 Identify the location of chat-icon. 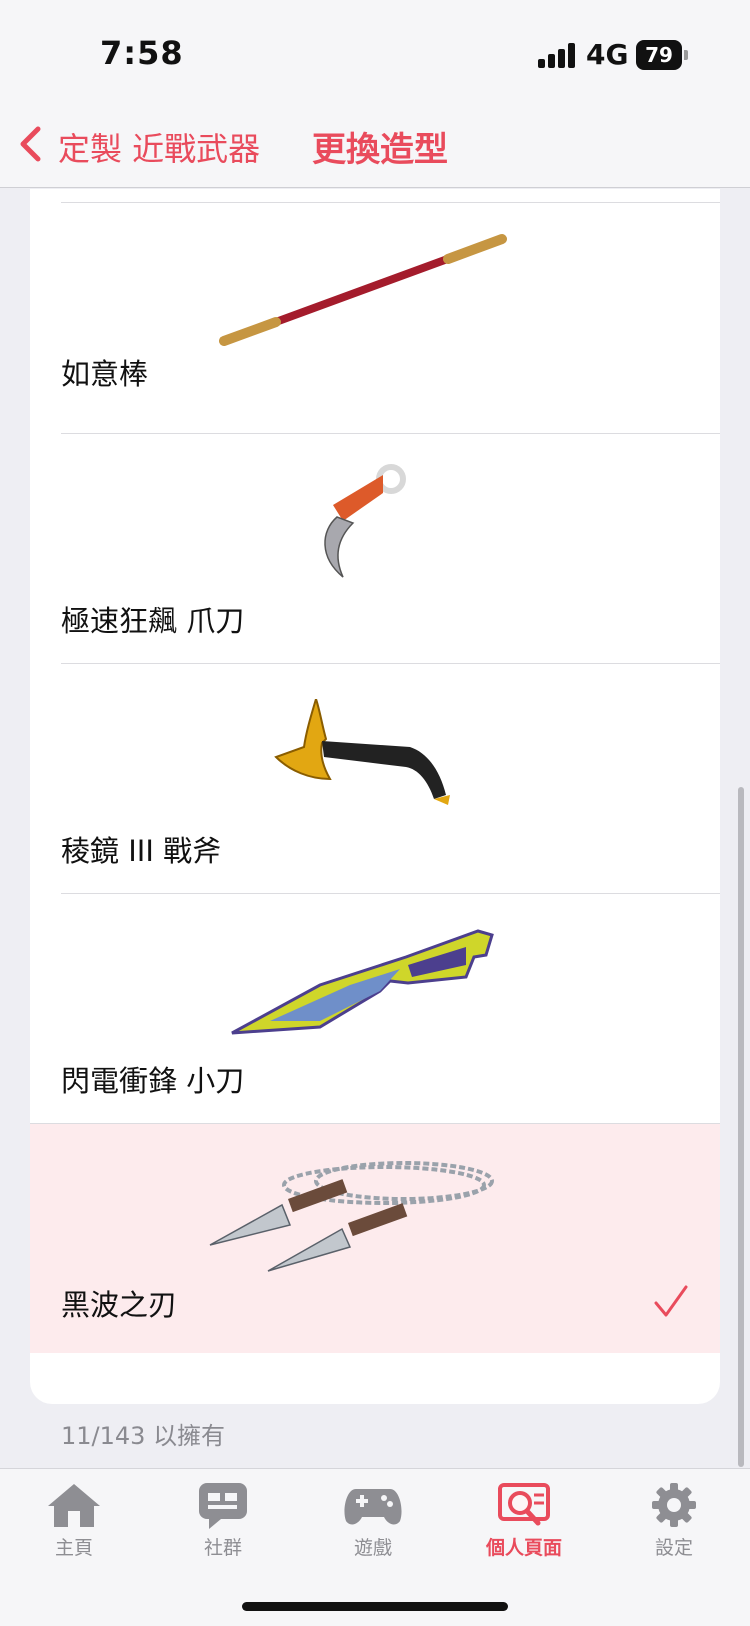
(223, 1506).